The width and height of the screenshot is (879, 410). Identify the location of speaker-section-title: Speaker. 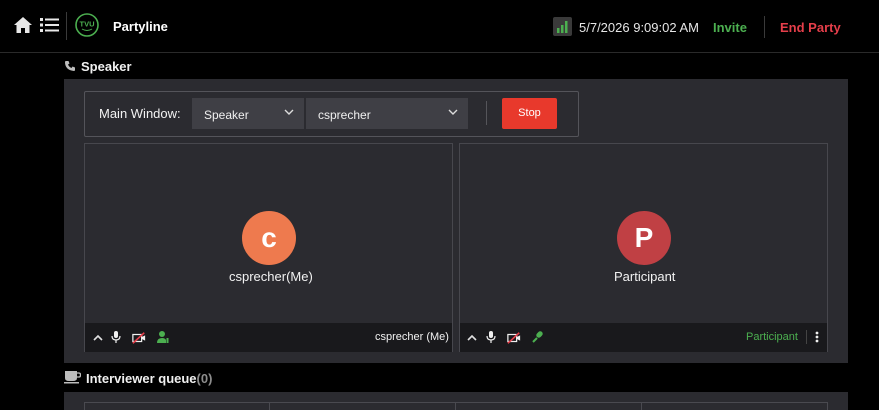
(106, 66).